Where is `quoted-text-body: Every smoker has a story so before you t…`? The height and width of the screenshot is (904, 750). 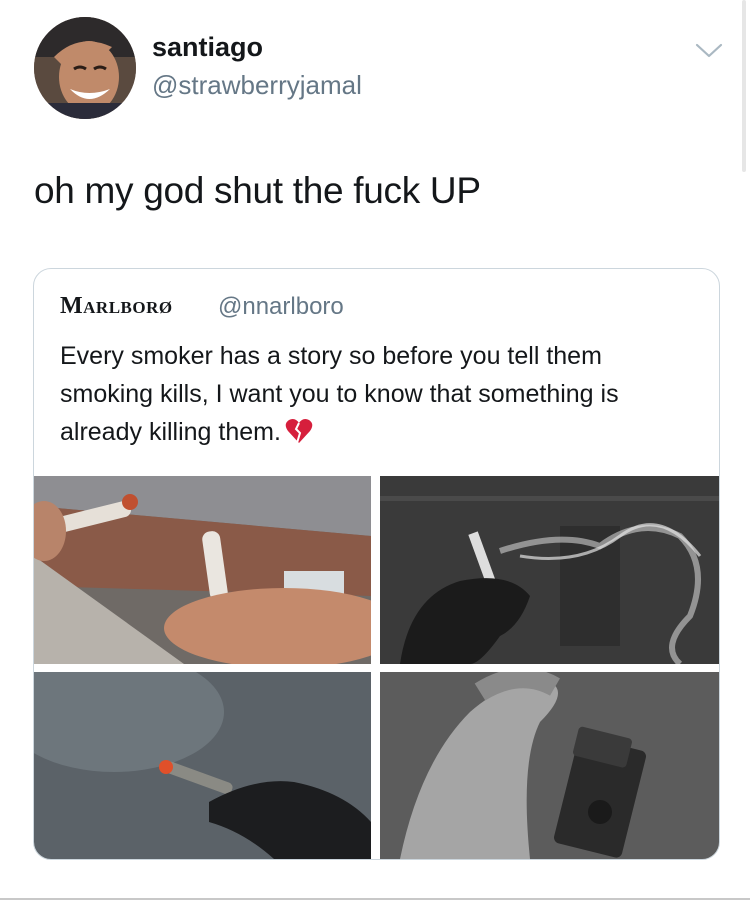 quoted-text-body: Every smoker has a story so before you t… is located at coordinates (339, 394).